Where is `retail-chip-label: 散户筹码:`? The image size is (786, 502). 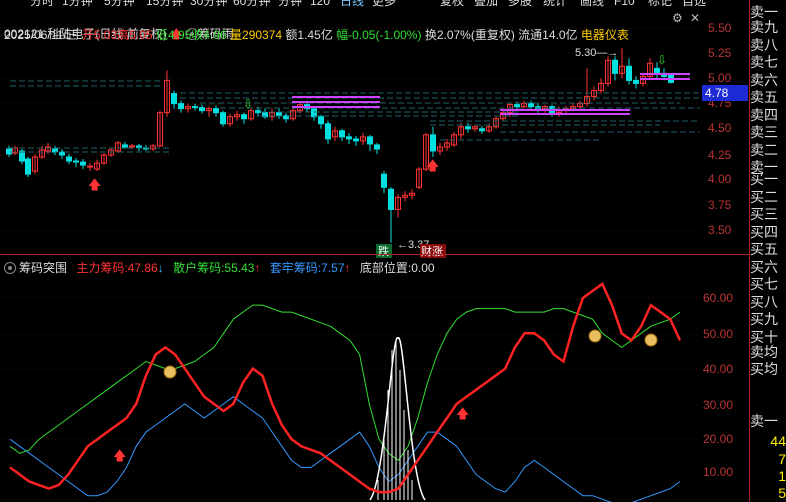
retail-chip-label: 散户筹码: is located at coordinates (199, 268).